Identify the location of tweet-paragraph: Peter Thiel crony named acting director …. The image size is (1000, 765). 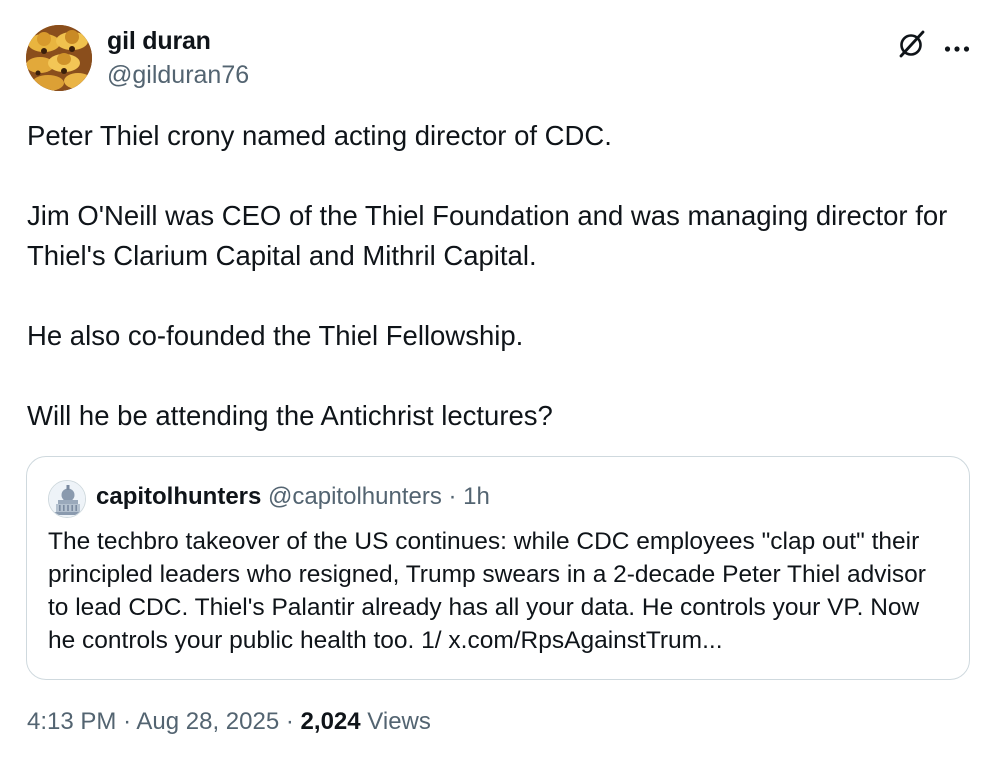
(319, 135).